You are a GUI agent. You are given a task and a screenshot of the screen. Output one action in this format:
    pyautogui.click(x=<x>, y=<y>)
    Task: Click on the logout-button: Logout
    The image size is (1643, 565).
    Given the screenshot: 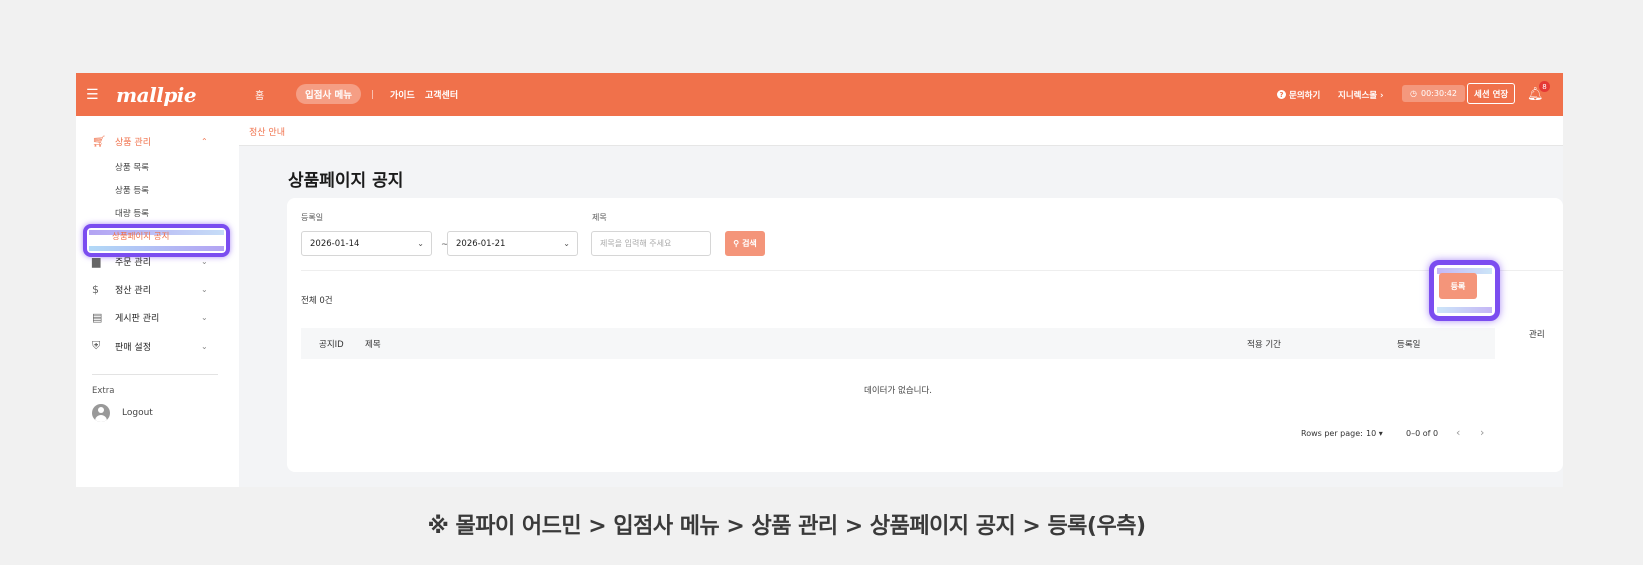 What is the action you would take?
    pyautogui.click(x=122, y=413)
    